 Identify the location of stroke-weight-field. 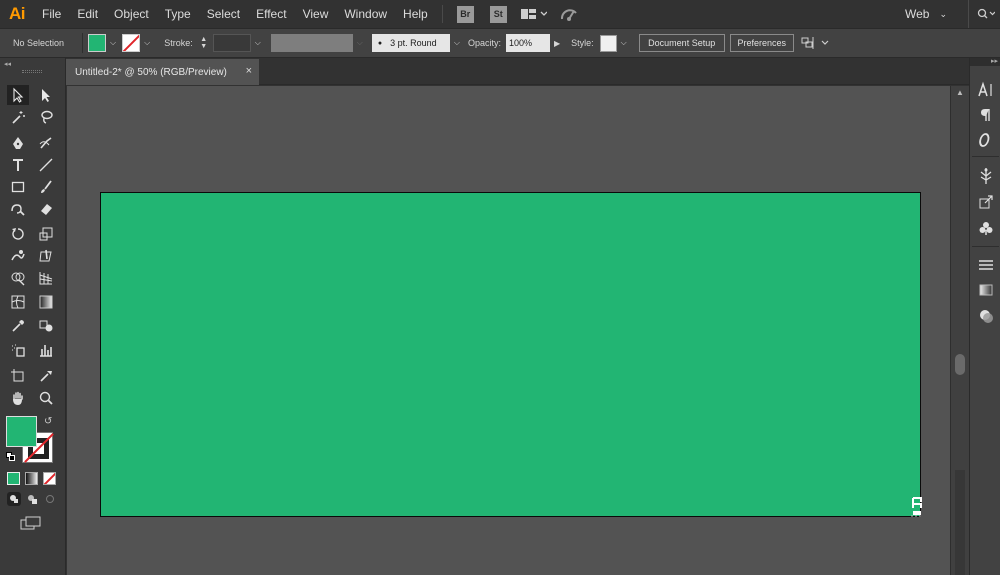
(231, 43).